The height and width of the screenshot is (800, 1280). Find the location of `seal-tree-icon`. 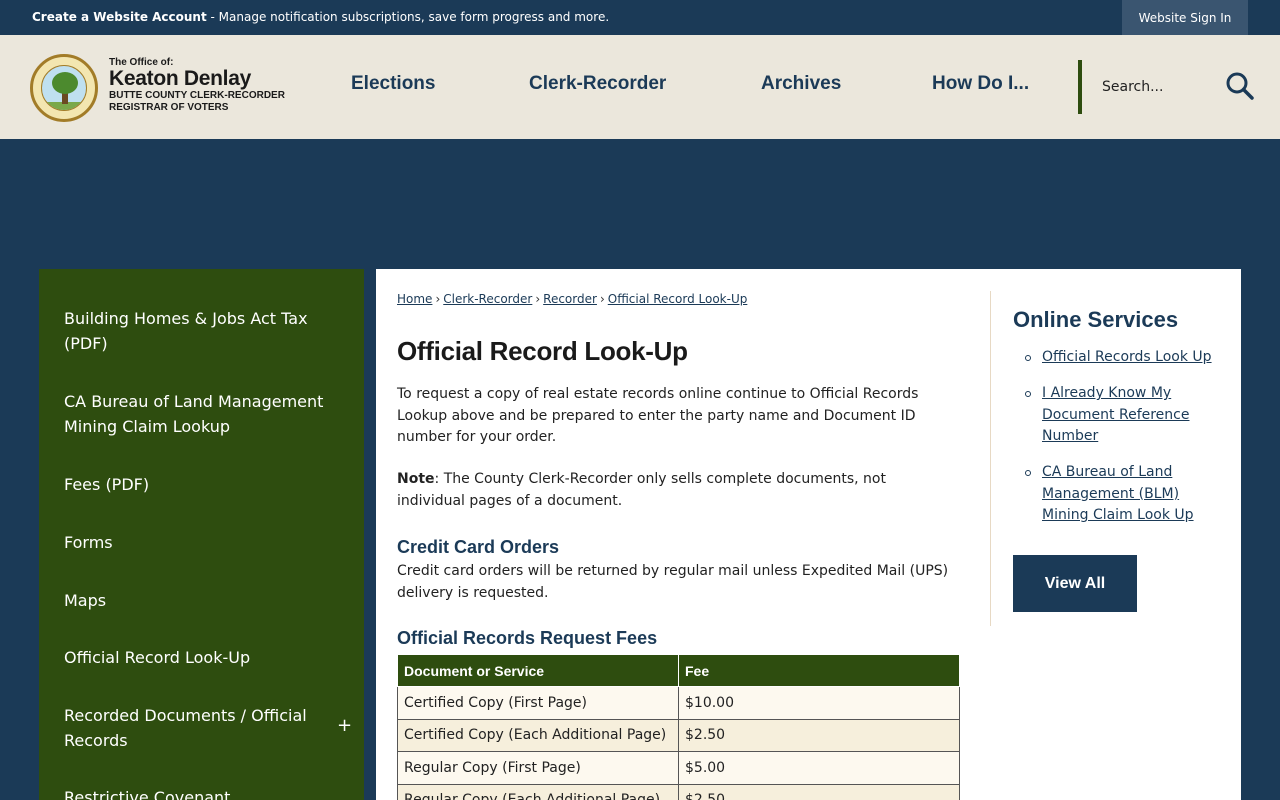

seal-tree-icon is located at coordinates (65, 83).